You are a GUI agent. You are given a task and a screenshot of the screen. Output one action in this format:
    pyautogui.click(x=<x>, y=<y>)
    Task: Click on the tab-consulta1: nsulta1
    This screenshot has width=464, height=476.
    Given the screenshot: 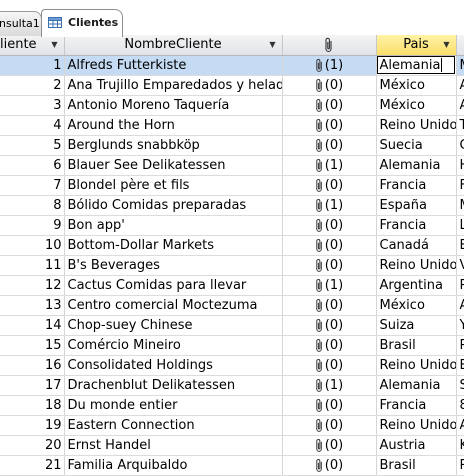 What is the action you would take?
    pyautogui.click(x=21, y=23)
    